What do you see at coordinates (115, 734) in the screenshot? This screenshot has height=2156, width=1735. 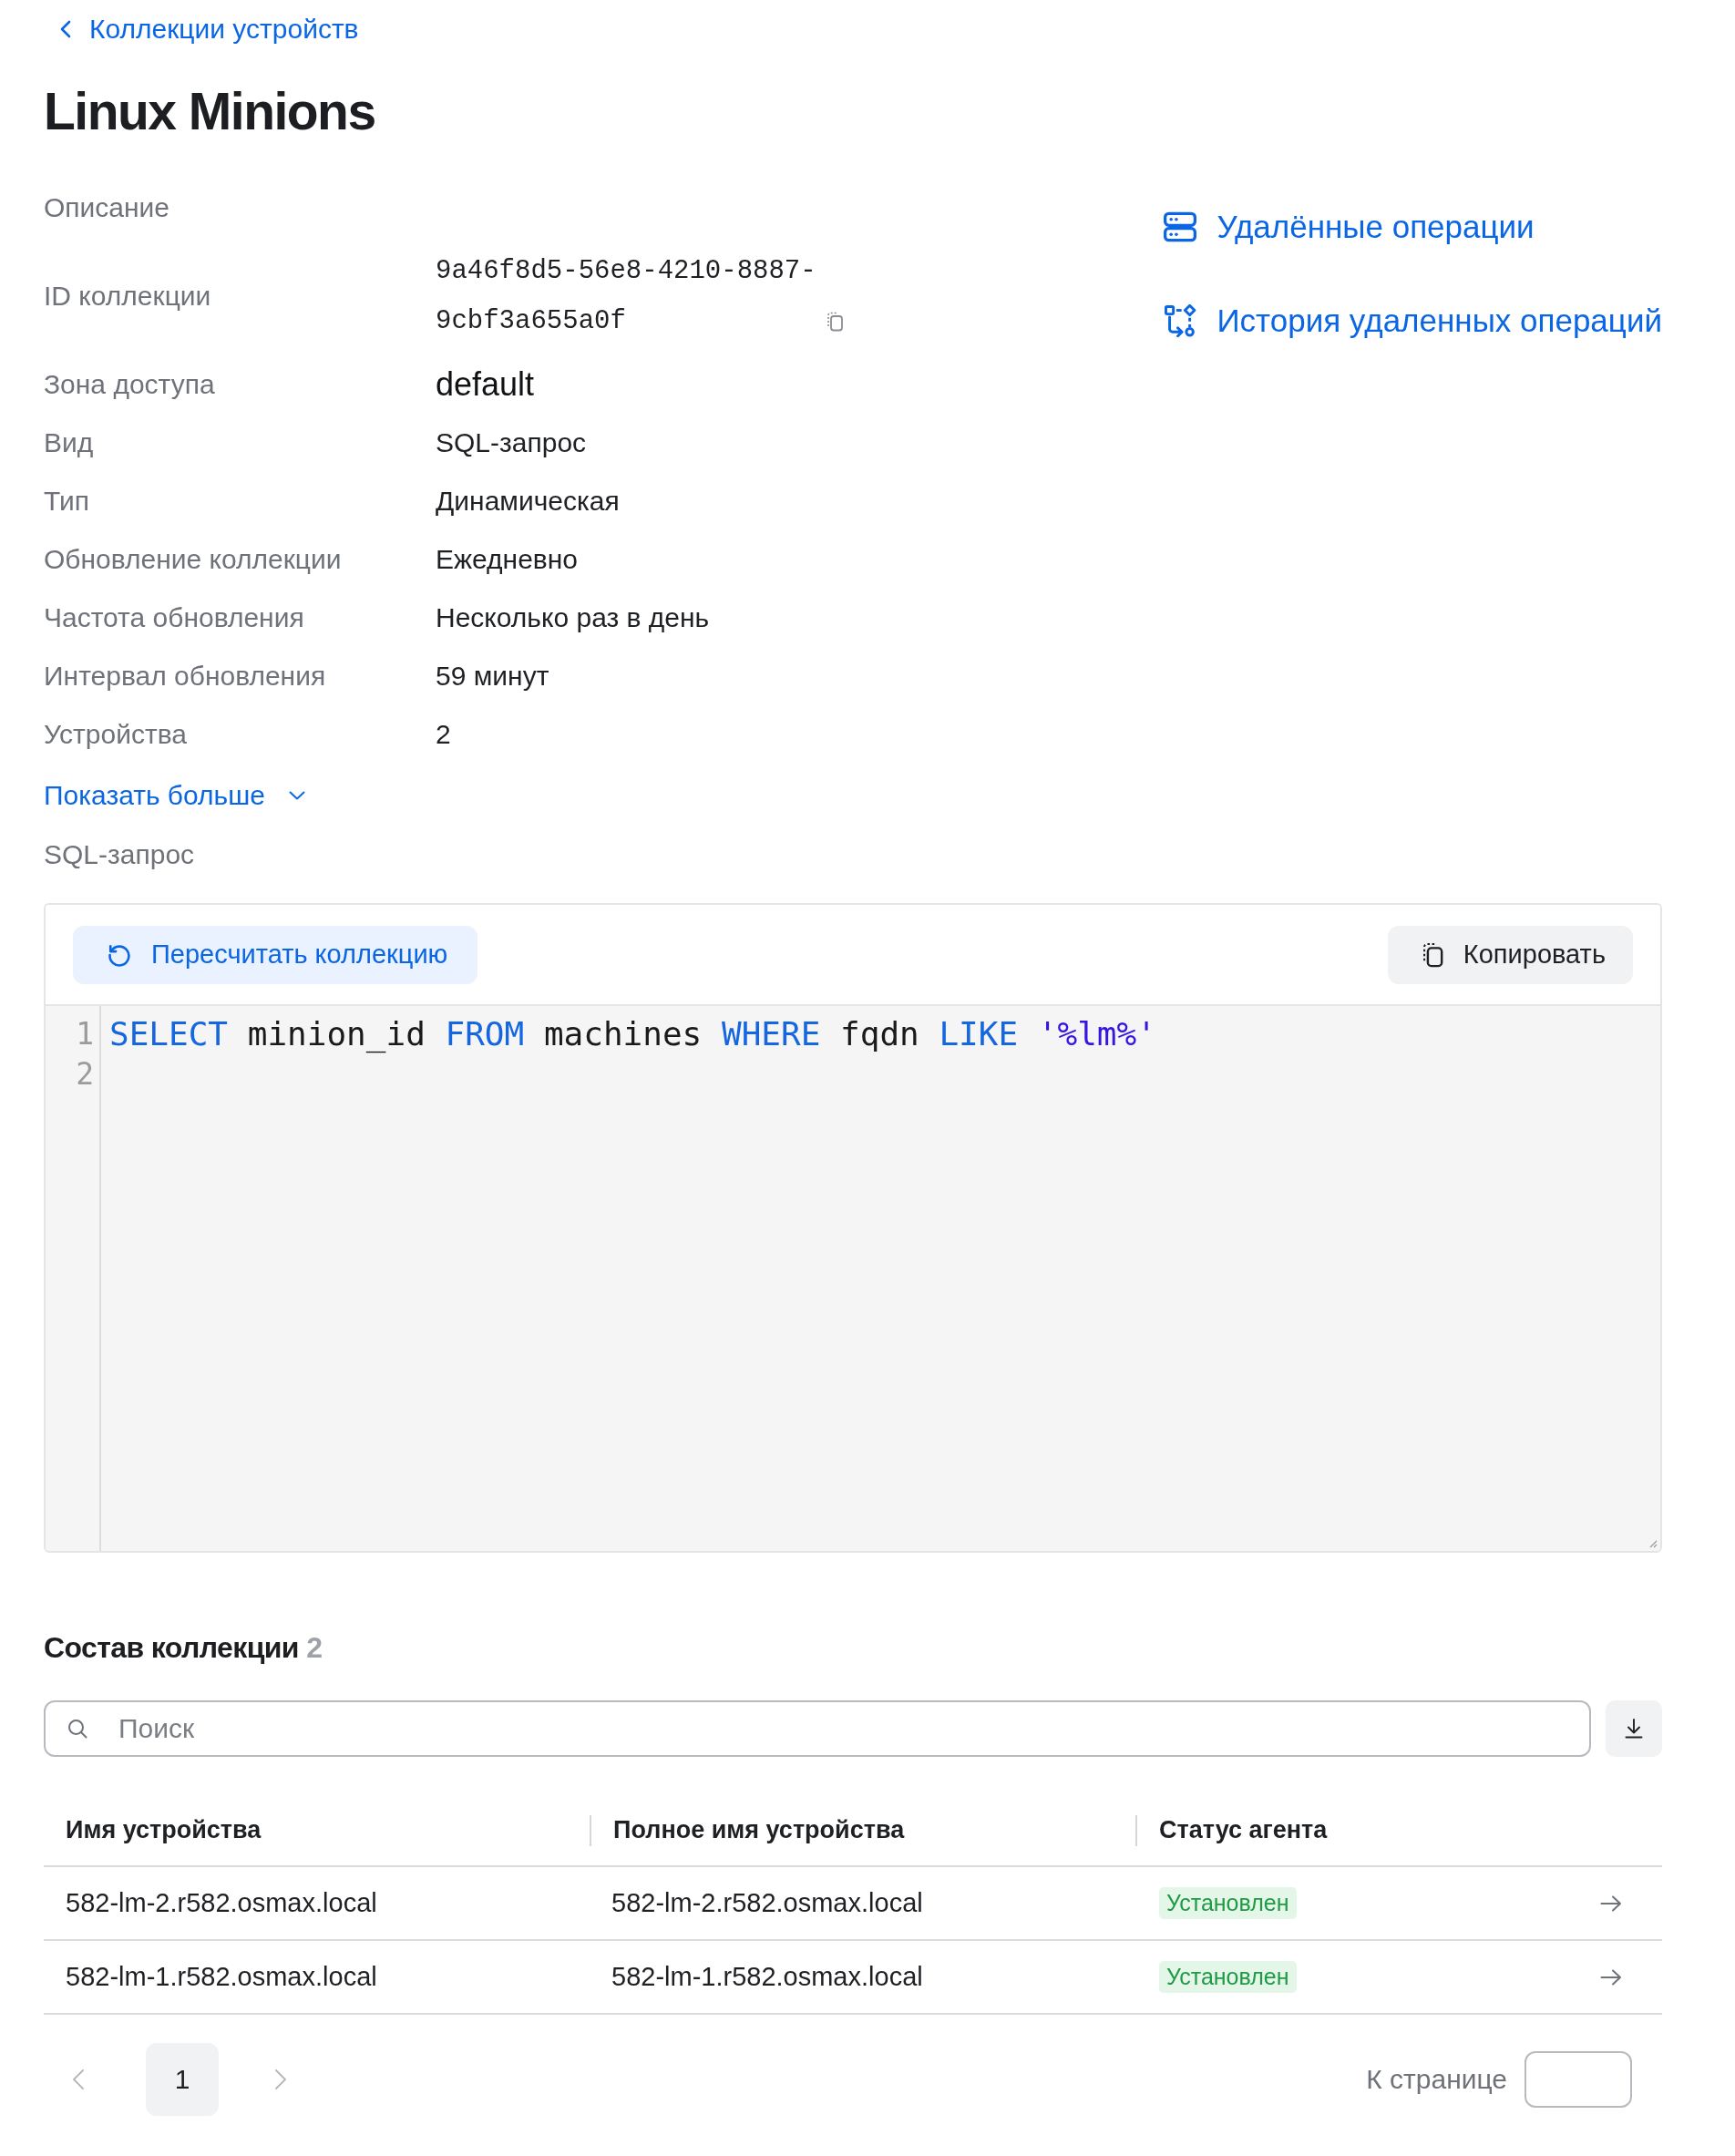 I see `detail-label: Устройства` at bounding box center [115, 734].